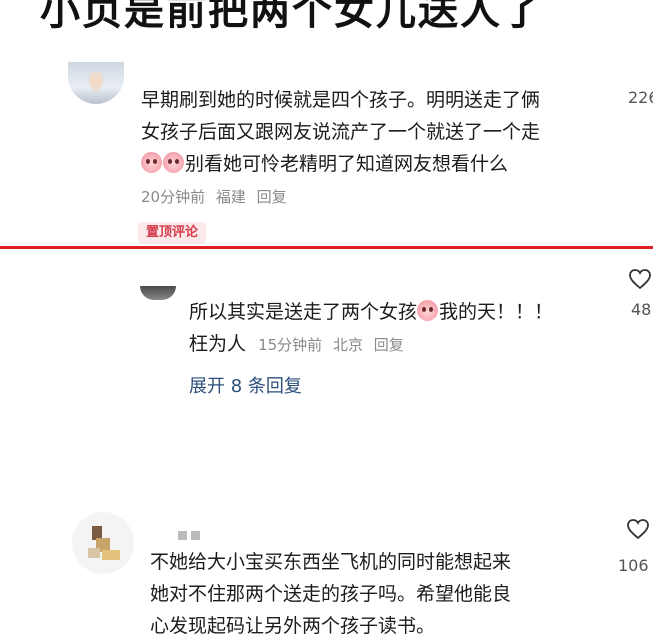 The height and width of the screenshot is (642, 653). Describe the element at coordinates (303, 312) in the screenshot. I see `reply-line-text: 所以其实是送走了两个女孩` at that location.